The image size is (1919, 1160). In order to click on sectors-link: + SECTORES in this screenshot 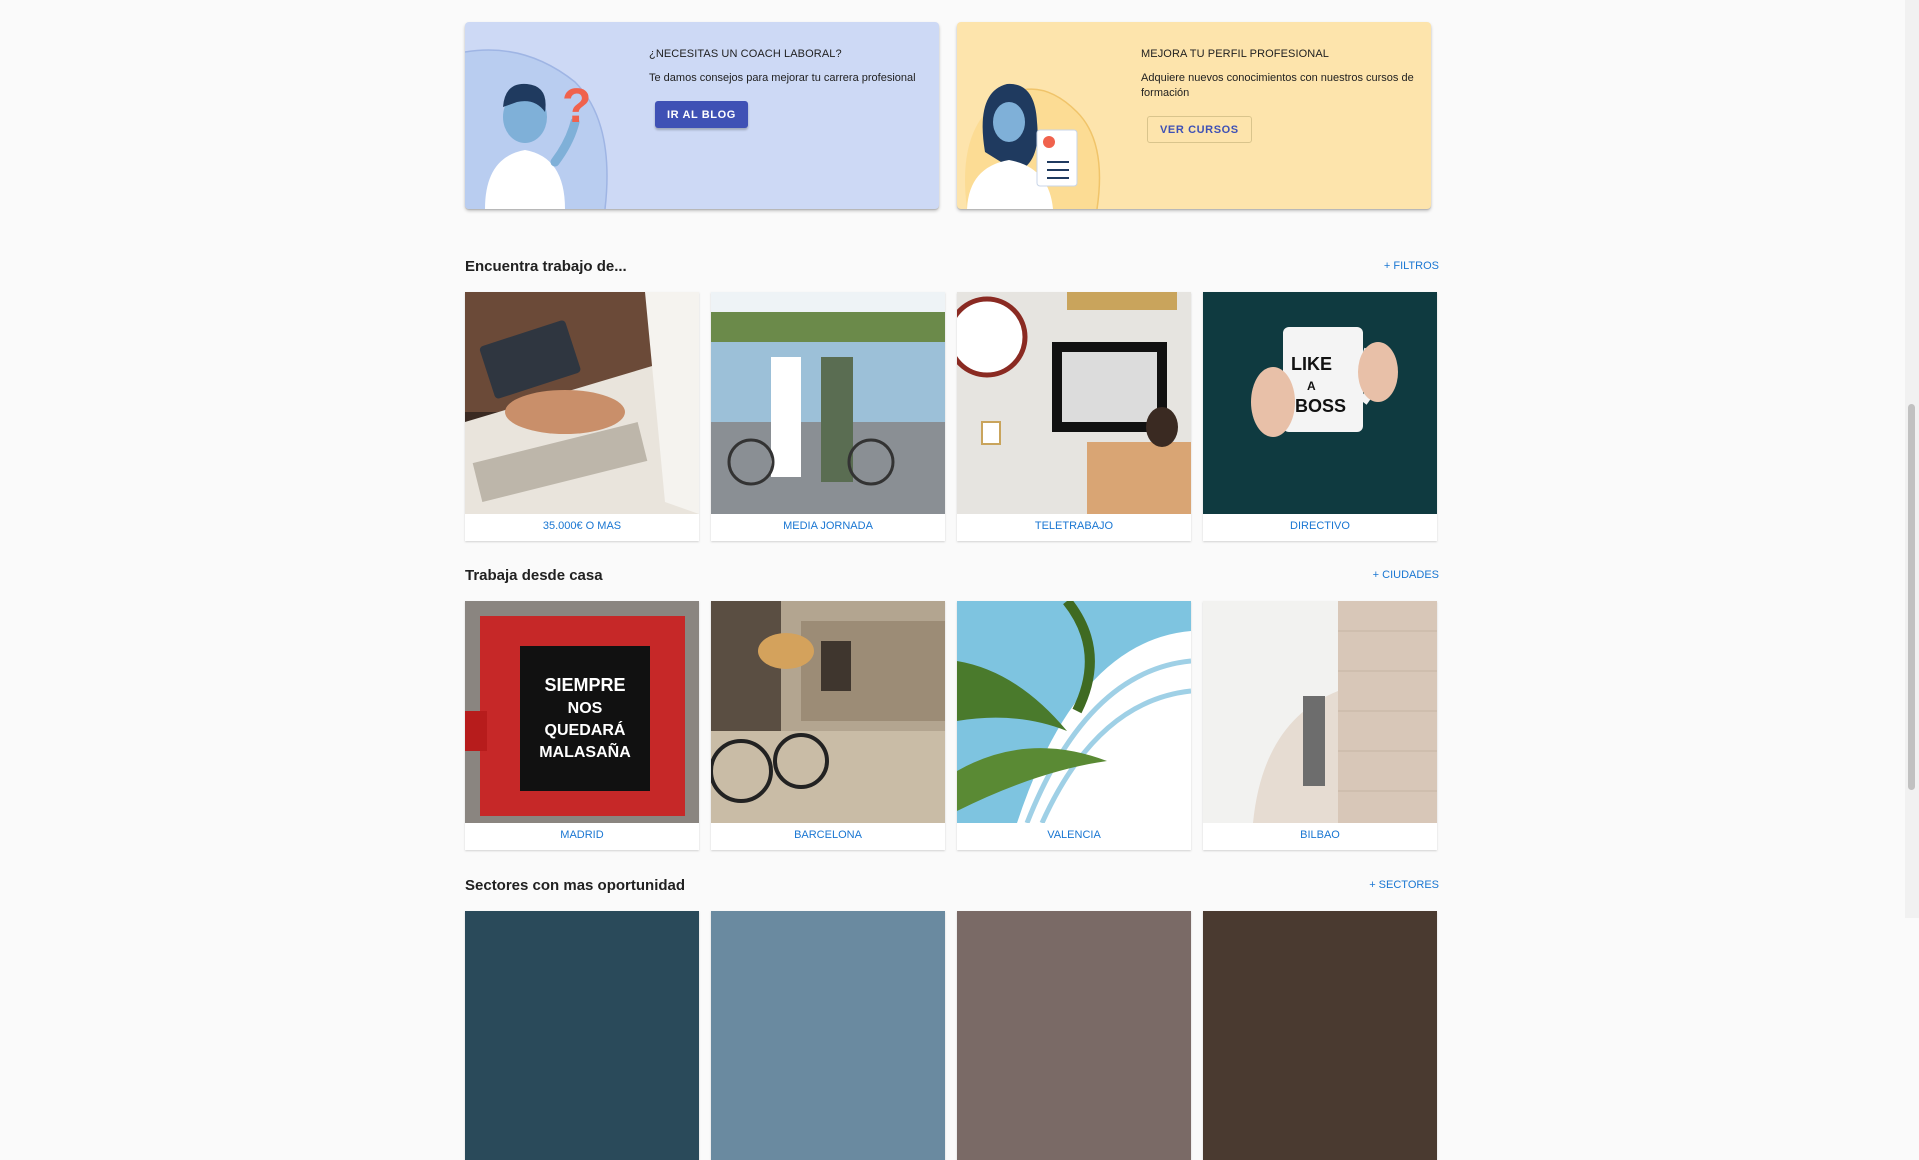, I will do `click(1404, 885)`.